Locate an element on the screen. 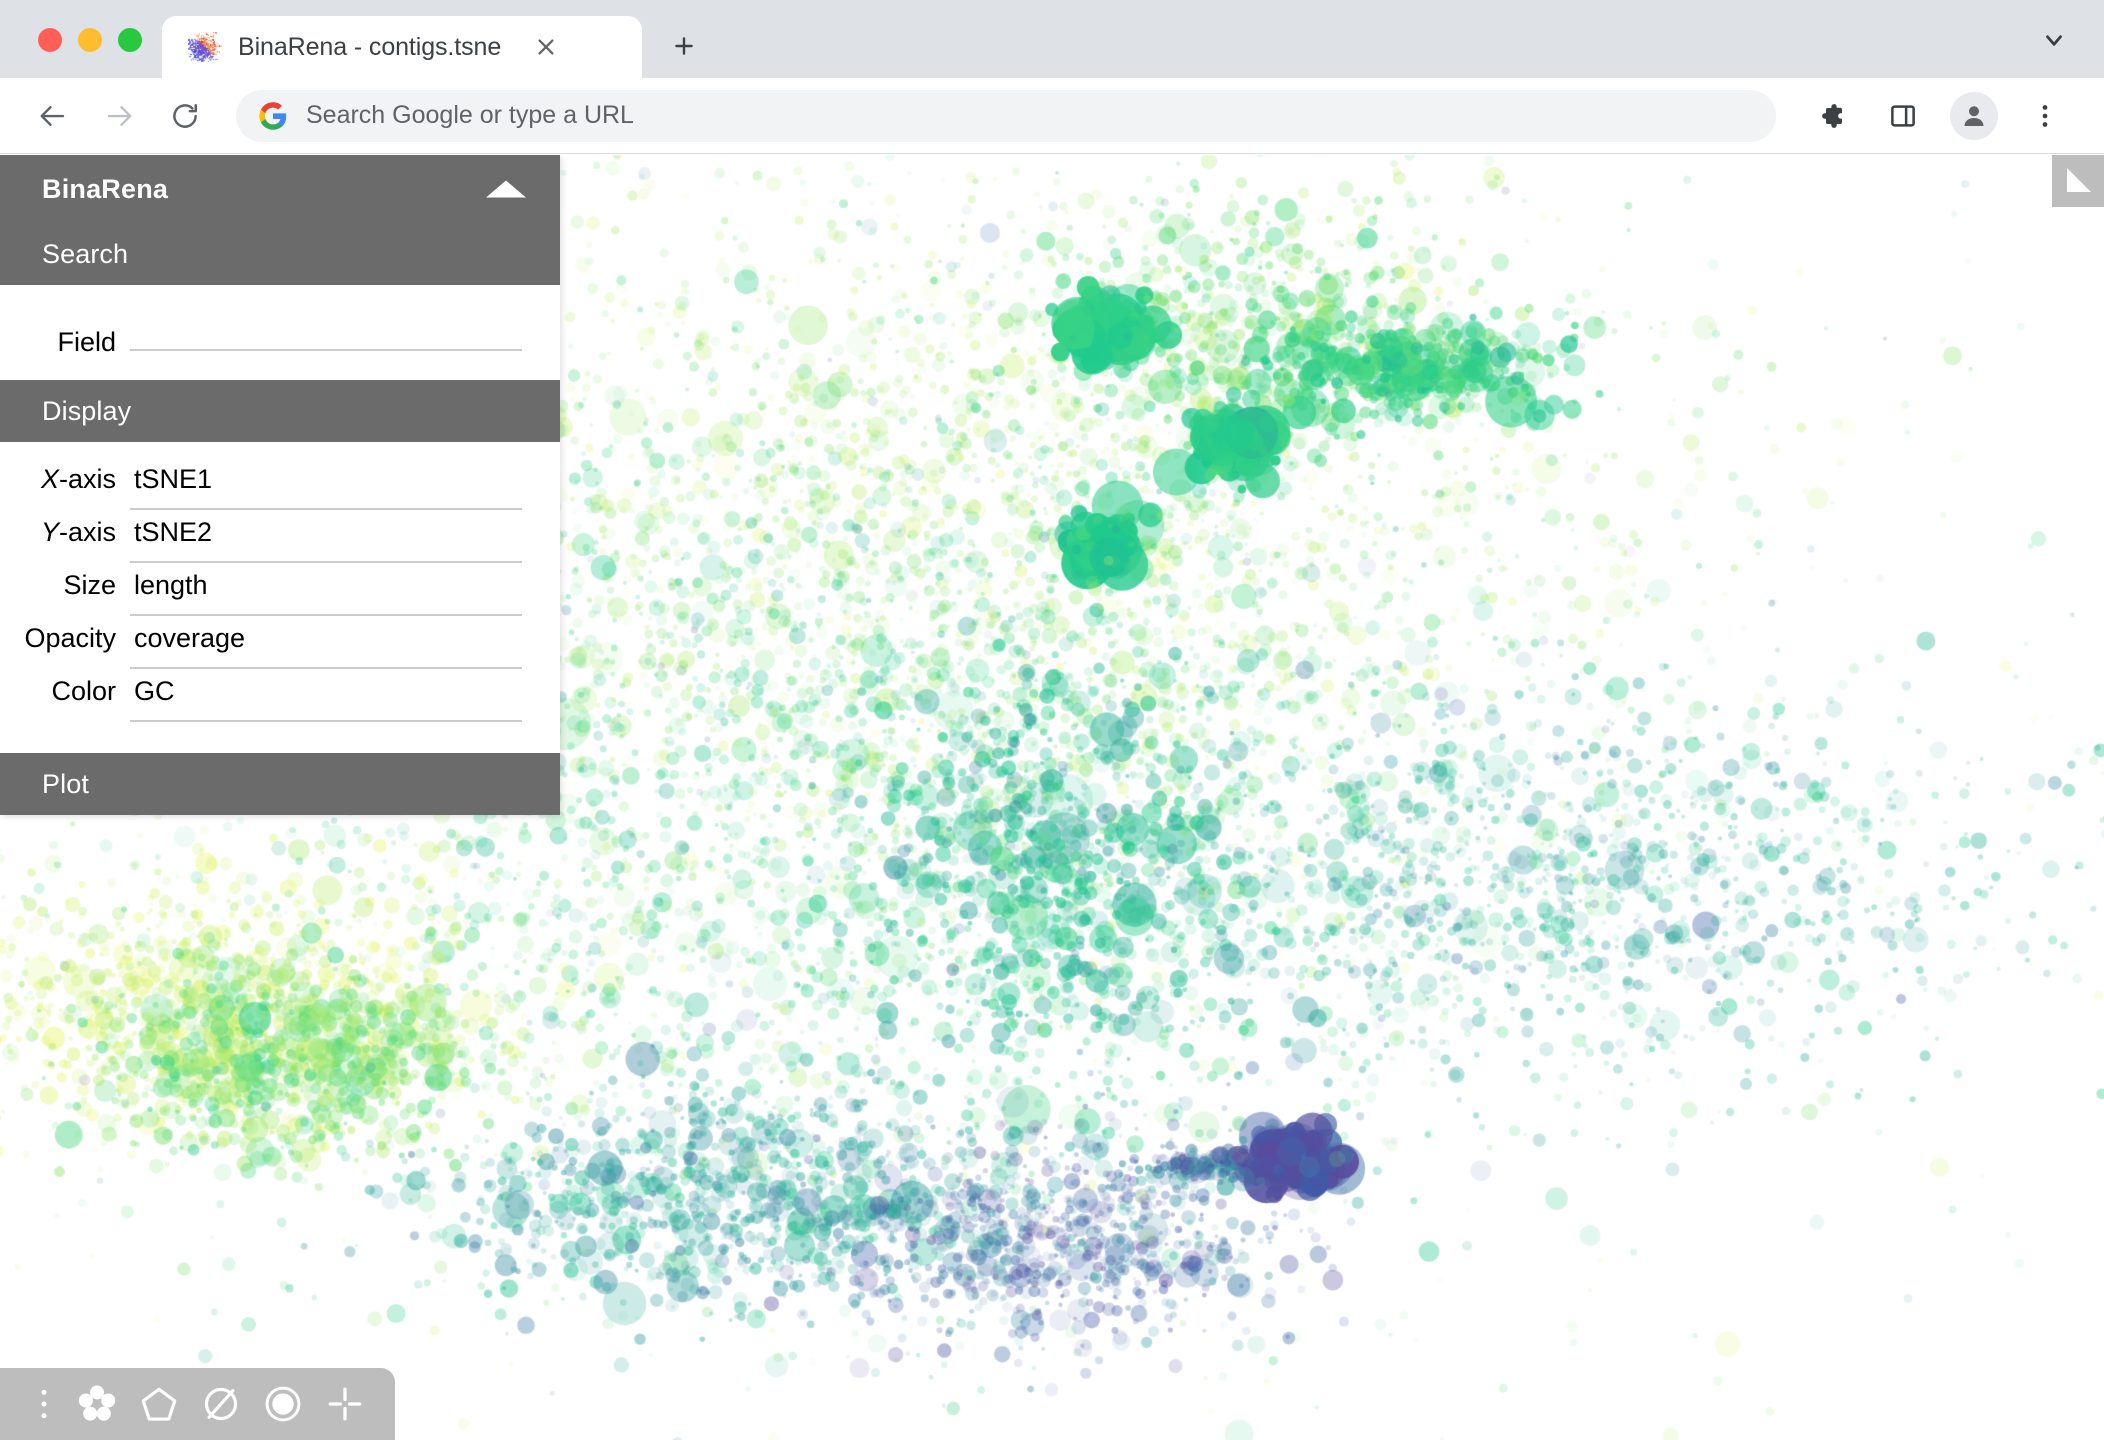 This screenshot has width=2104, height=1440. x-axis-input: tSNE1 is located at coordinates (326, 488).